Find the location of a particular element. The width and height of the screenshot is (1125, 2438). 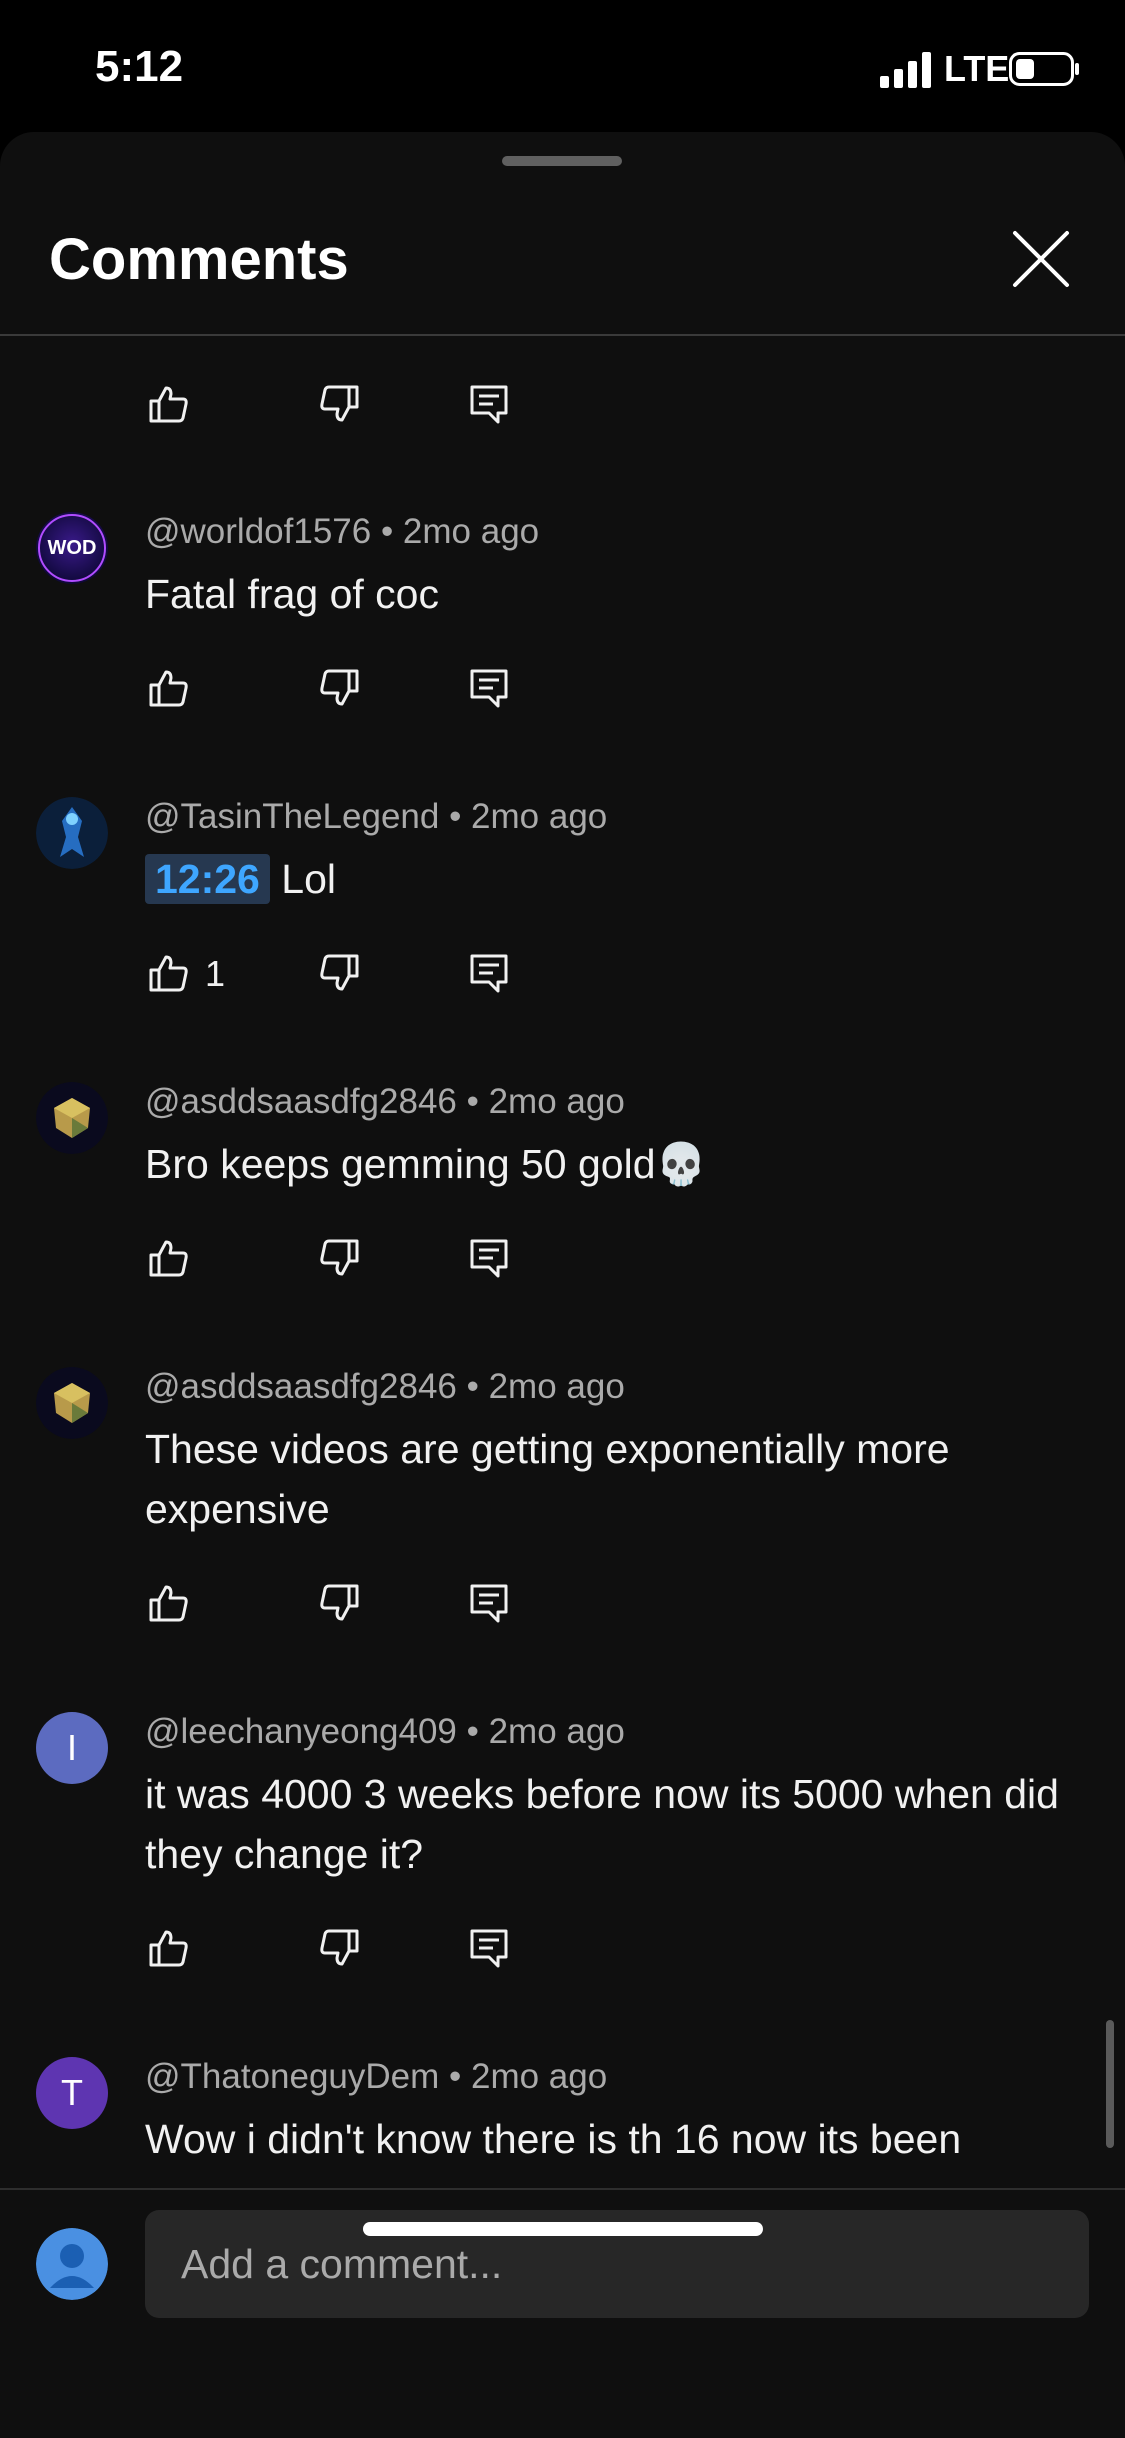

channel-logo-icon: WOD is located at coordinates (72, 548).